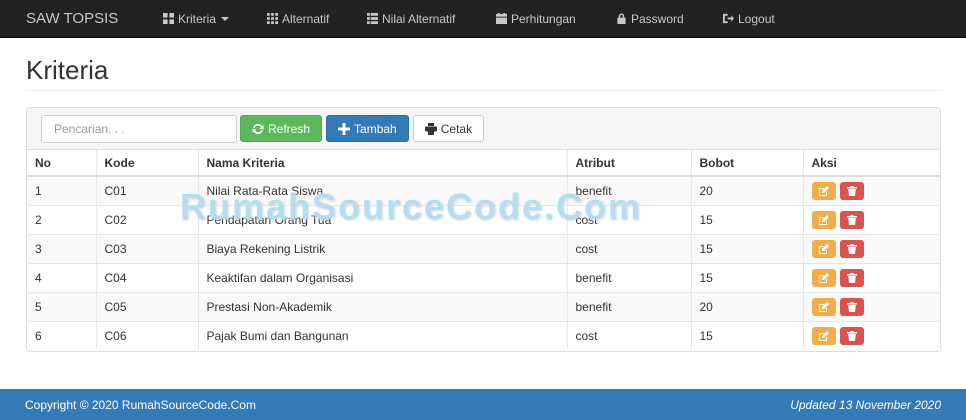 The height and width of the screenshot is (420, 966). What do you see at coordinates (139, 128) in the screenshot?
I see `search-input` at bounding box center [139, 128].